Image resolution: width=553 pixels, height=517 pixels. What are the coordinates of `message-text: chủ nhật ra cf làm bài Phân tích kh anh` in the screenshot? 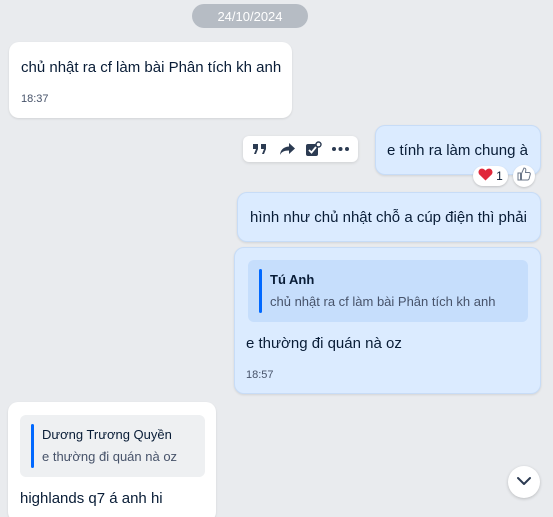 It's located at (151, 67).